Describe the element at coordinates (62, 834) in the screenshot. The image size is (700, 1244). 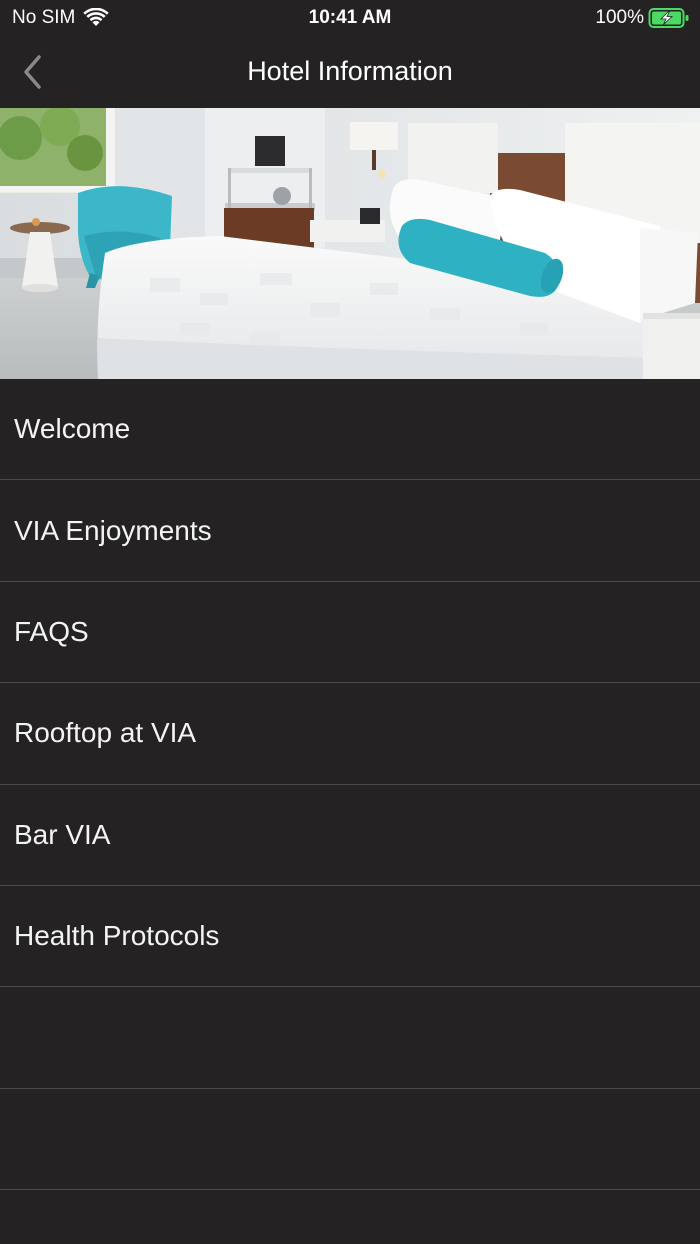
I see `menu-item-label: Bar VIA` at that location.